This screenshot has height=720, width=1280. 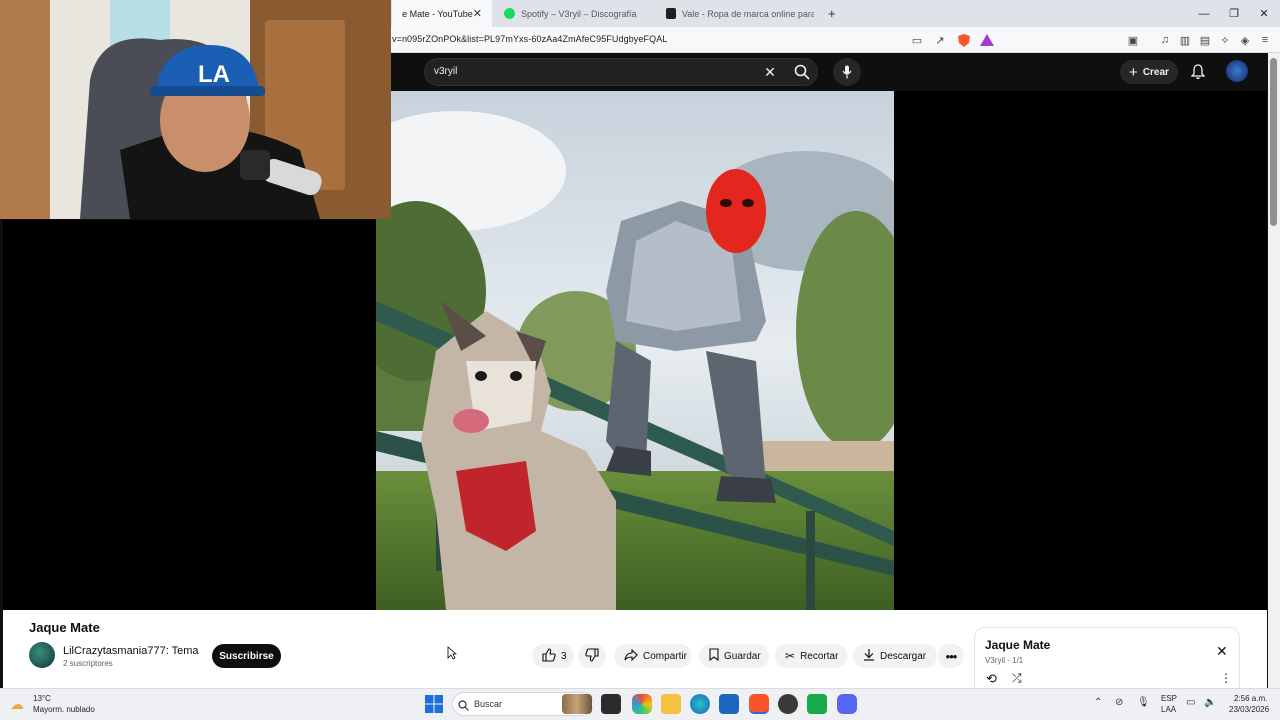 What do you see at coordinates (1205, 40) in the screenshot?
I see `wallet-icon: ▤` at bounding box center [1205, 40].